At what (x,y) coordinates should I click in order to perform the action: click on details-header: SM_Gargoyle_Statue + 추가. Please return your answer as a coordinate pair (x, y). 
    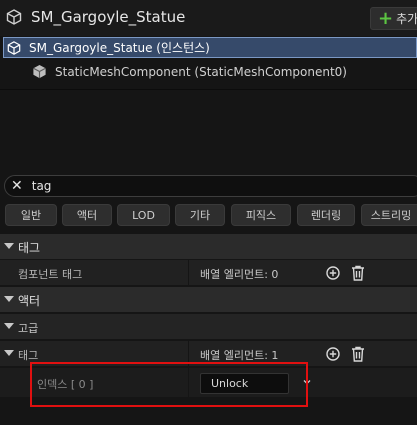
    Looking at the image, I should click on (208, 18).